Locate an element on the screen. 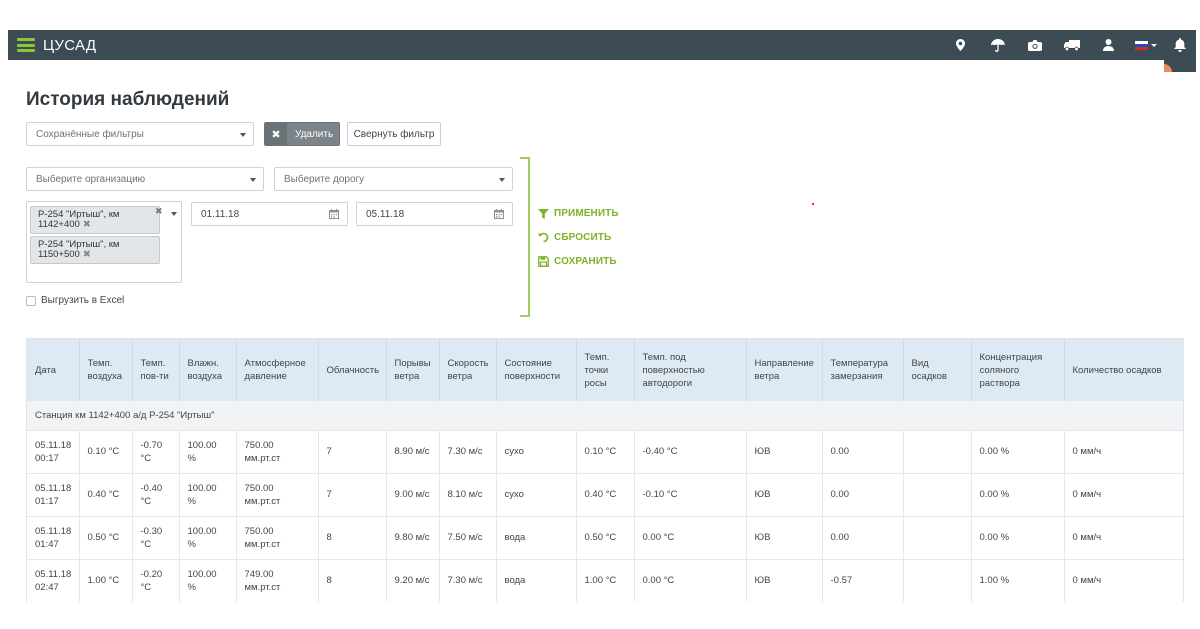 The width and height of the screenshot is (1200, 629). filter-actions-bracket is located at coordinates (525, 237).